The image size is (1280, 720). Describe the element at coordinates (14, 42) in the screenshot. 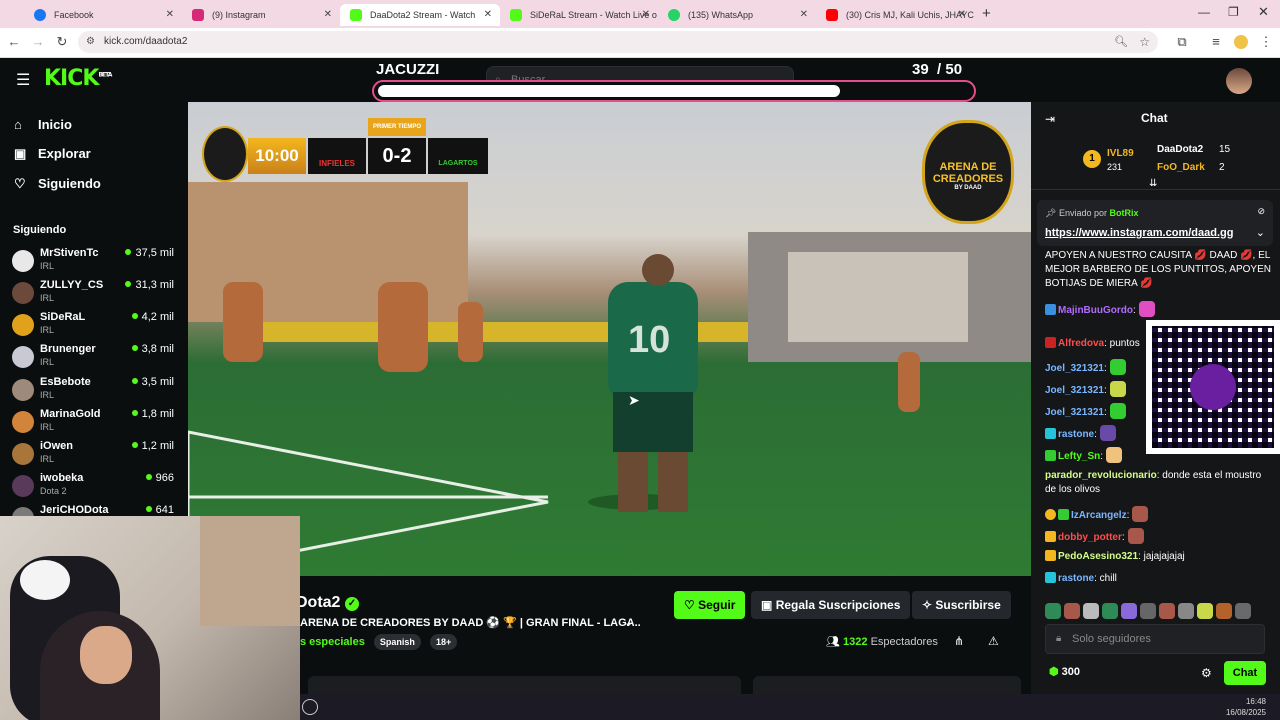

I see `back-icon: ←` at that location.